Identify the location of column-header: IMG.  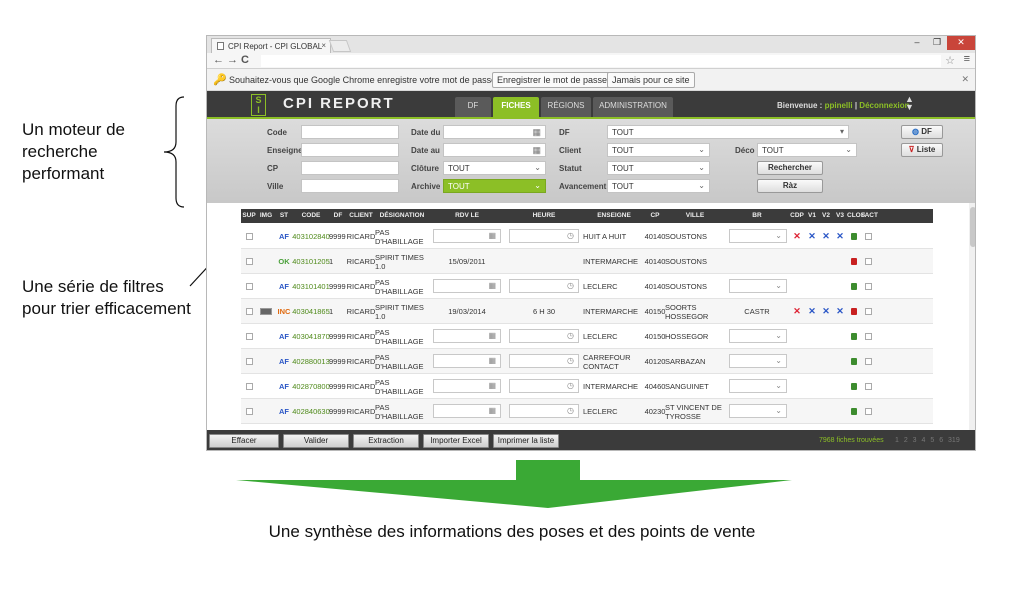
(266, 215).